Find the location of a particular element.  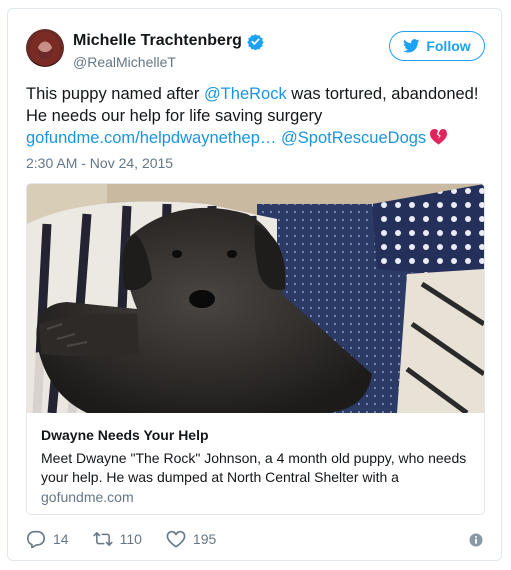

heart-icon is located at coordinates (176, 539).